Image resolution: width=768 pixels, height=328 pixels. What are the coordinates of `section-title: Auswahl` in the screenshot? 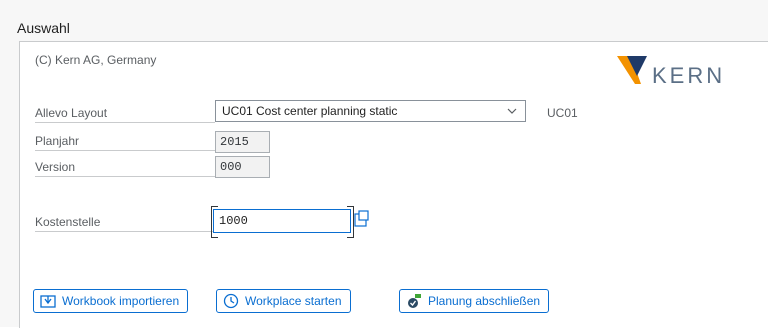 It's located at (43, 28).